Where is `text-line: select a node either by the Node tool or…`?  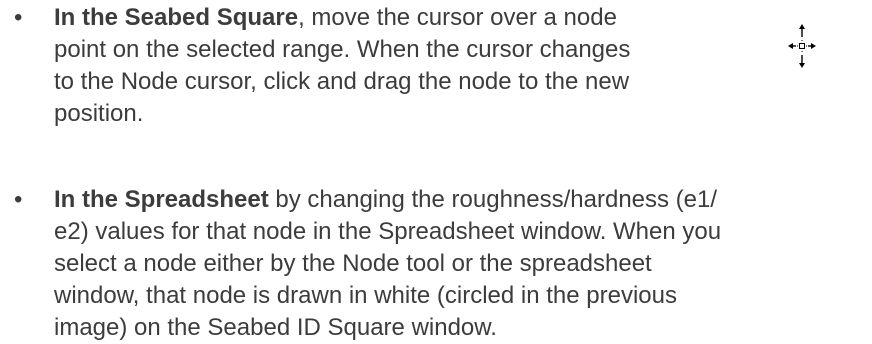
text-line: select a node either by the Node tool or… is located at coordinates (353, 263).